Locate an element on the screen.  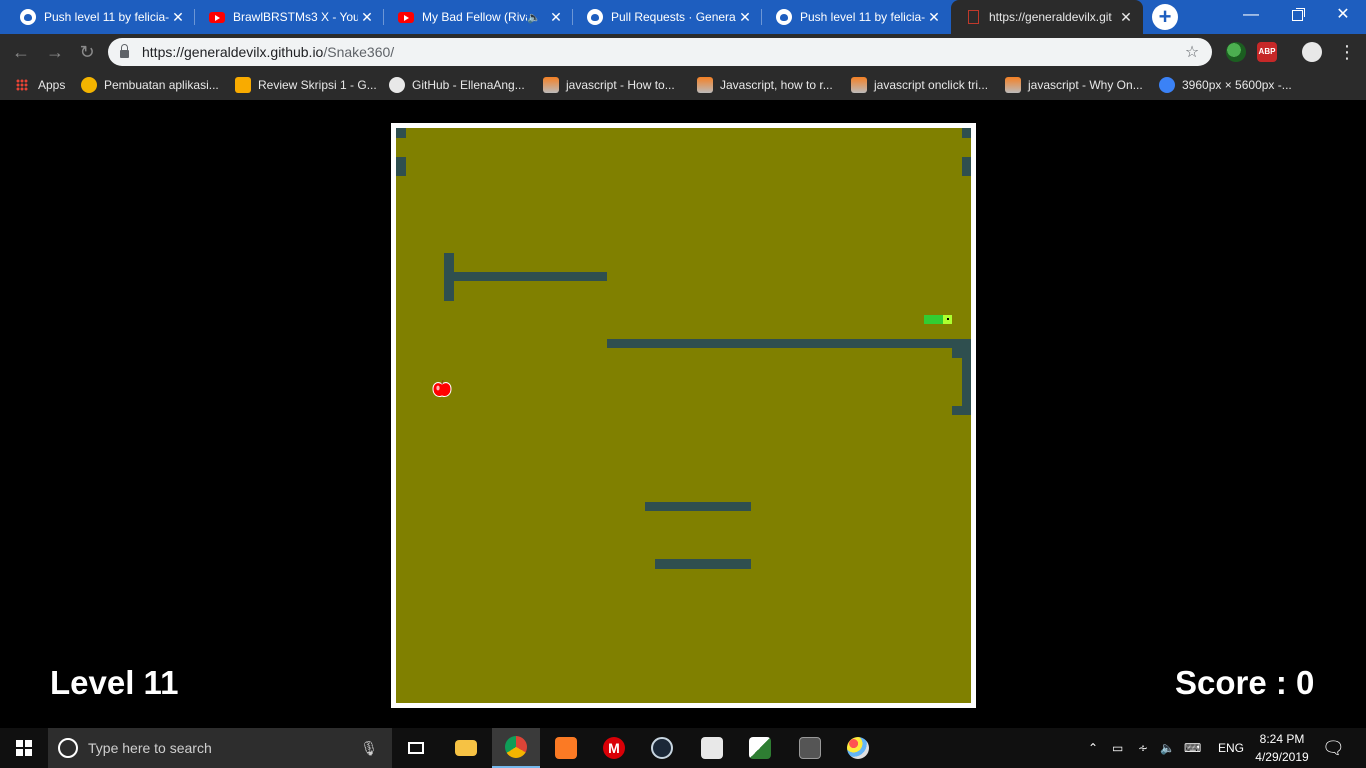
bookmark-apps: Apps is located at coordinates (40, 85).